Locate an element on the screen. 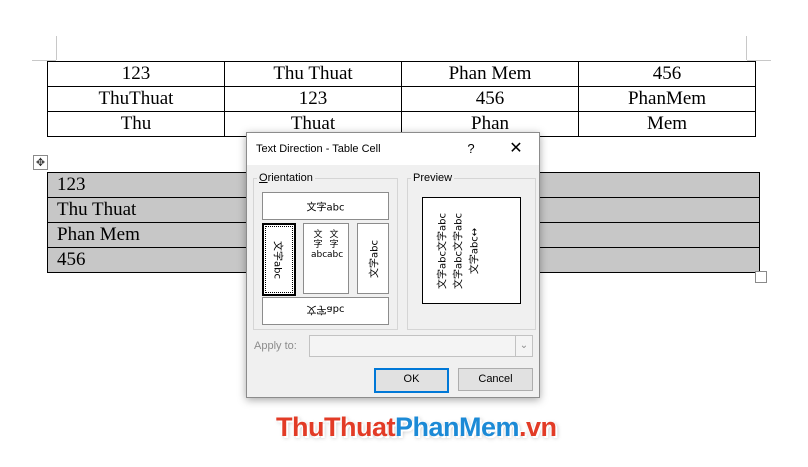 The width and height of the screenshot is (808, 467). table-row: 123 Thu Thuat Phan Mem 456 is located at coordinates (401, 74).